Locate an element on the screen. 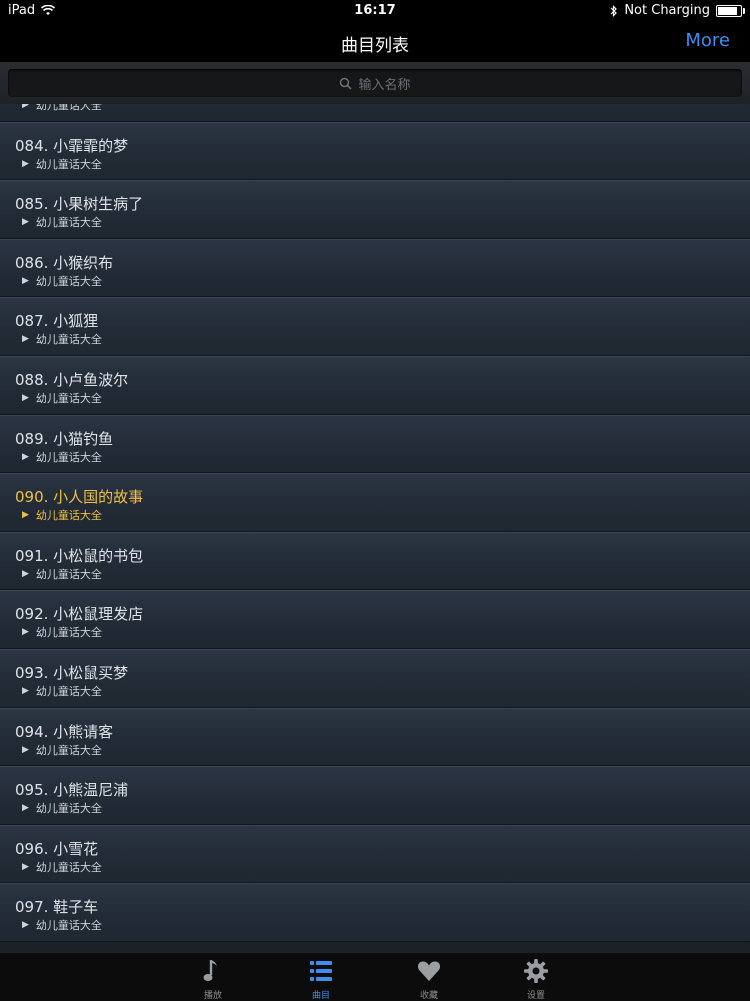 The width and height of the screenshot is (750, 1001). tab-bar: 播放 曲目 收藏 设置 is located at coordinates (375, 976).